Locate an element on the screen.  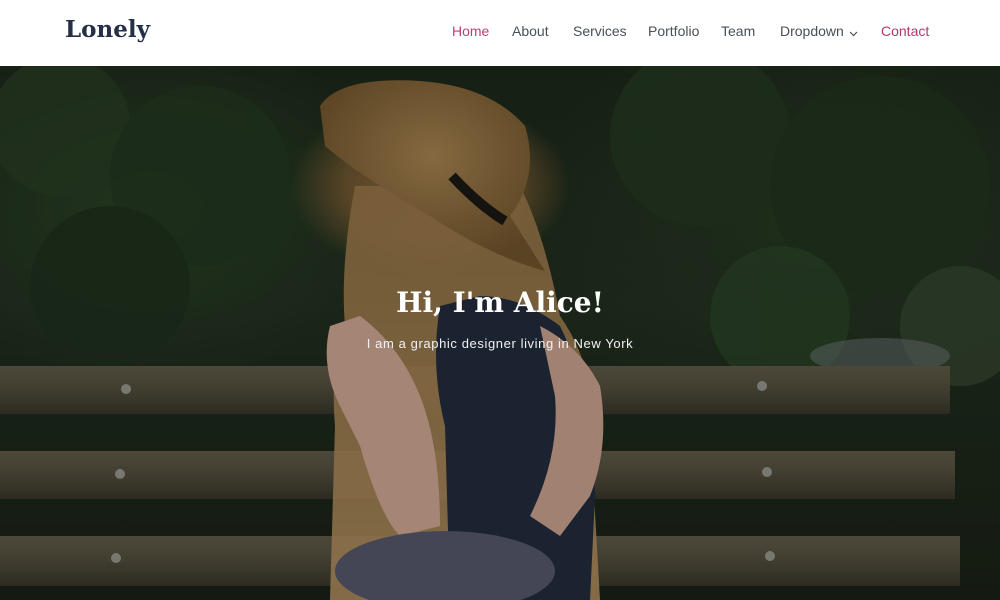
hero-title: Hi, I'm Alice! is located at coordinates (500, 302).